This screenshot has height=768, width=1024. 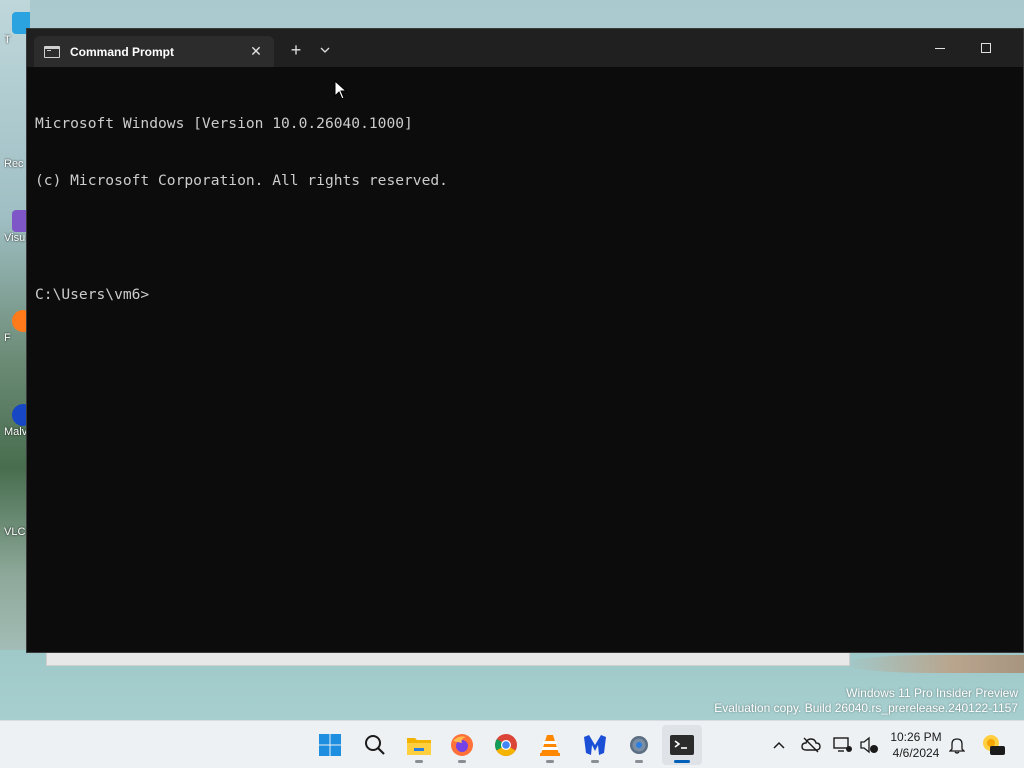 I want to click on network-button, so click(x=843, y=745).